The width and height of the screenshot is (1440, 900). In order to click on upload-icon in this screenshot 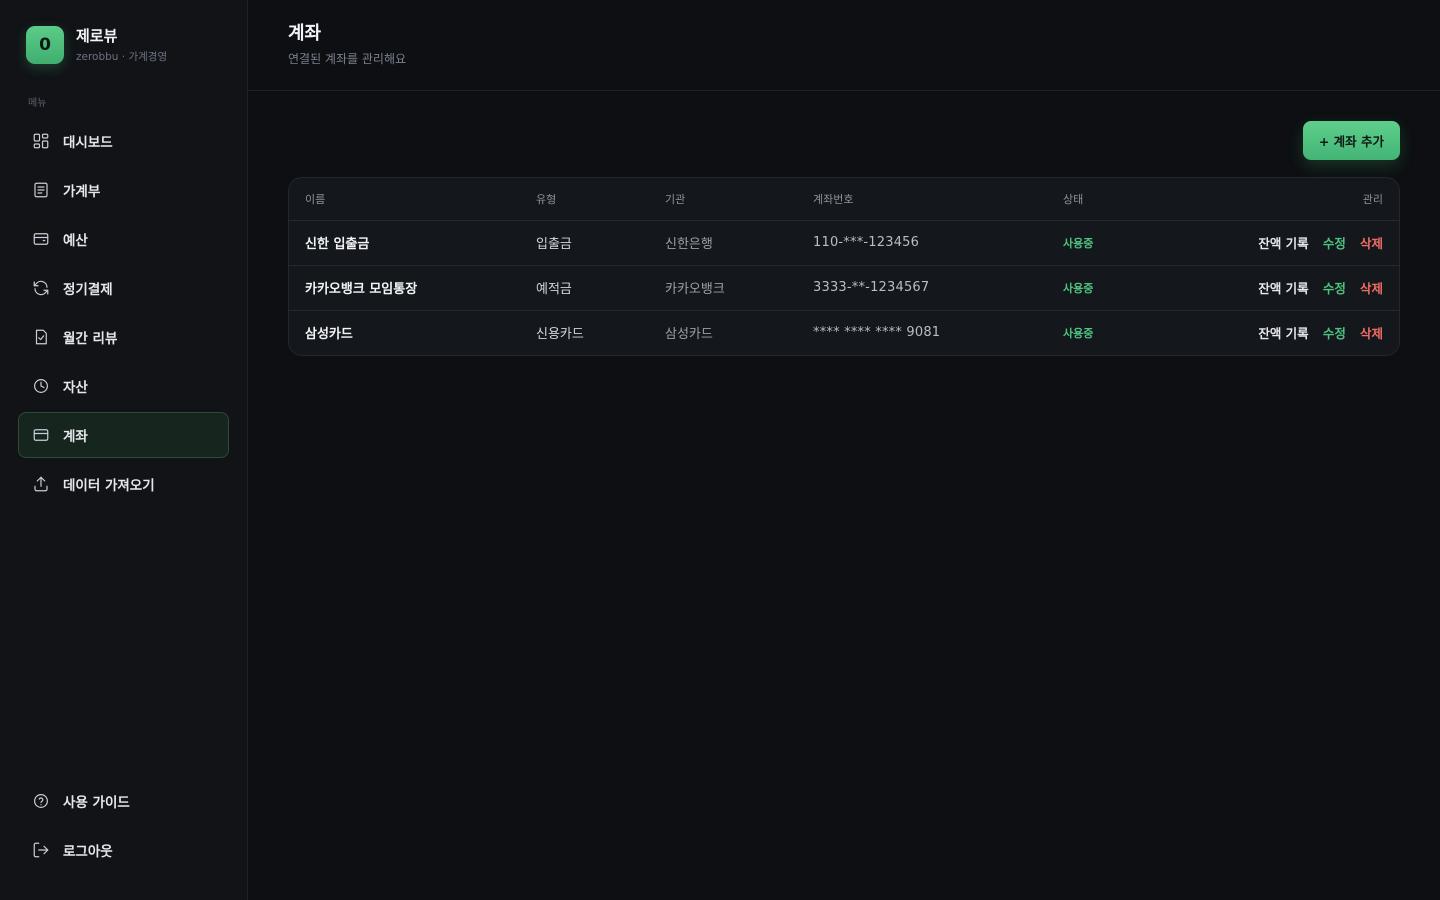, I will do `click(41, 484)`.